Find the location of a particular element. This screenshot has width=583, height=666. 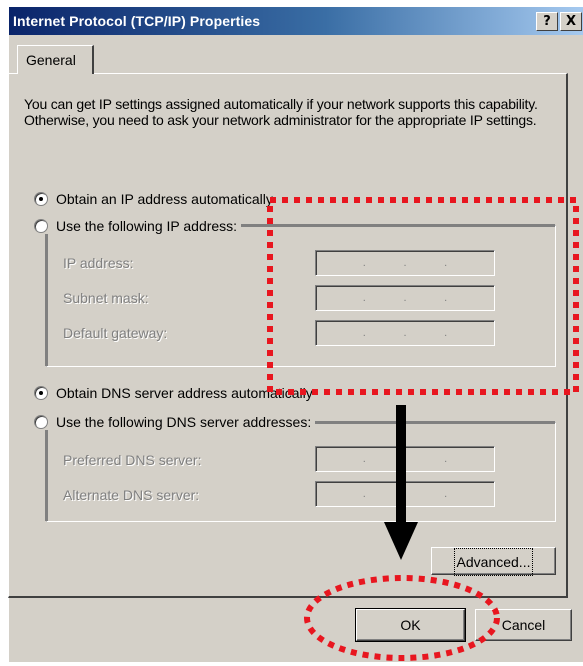

use-following-ip-radio: Use the following IP address: is located at coordinates (138, 226).